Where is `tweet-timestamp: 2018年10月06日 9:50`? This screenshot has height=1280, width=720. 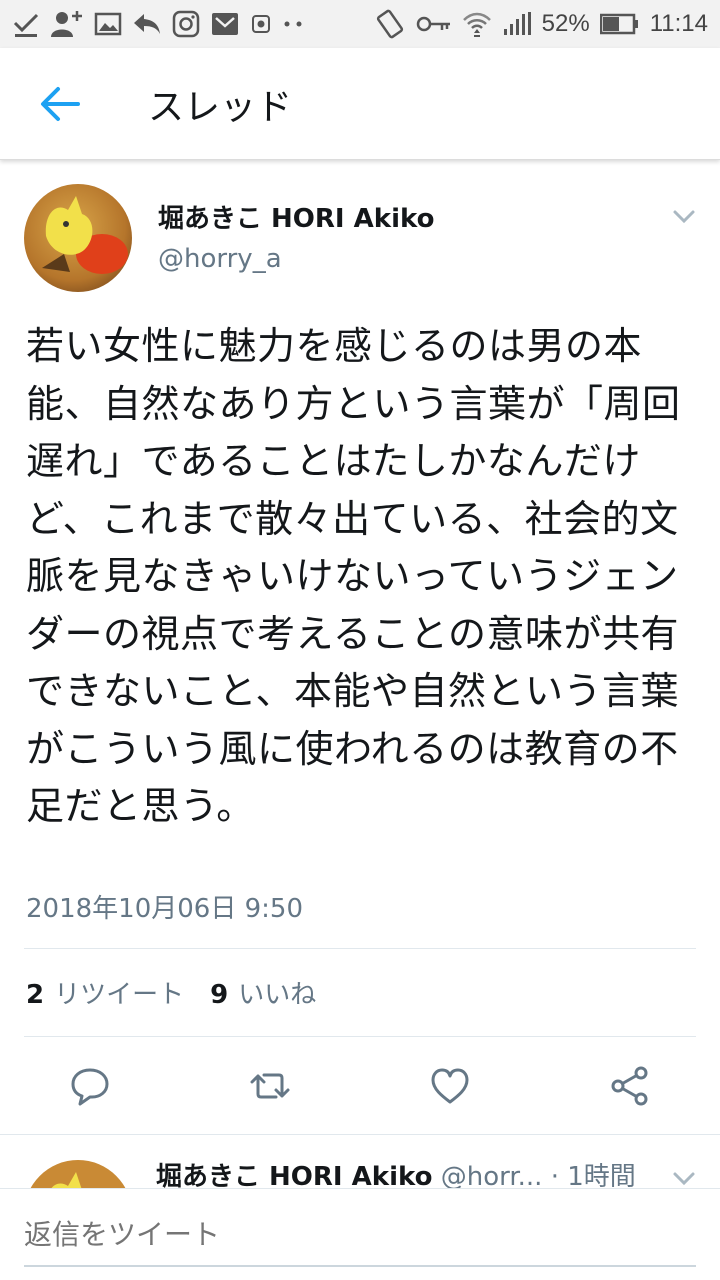
tweet-timestamp: 2018年10月06日 9:50 is located at coordinates (164, 909).